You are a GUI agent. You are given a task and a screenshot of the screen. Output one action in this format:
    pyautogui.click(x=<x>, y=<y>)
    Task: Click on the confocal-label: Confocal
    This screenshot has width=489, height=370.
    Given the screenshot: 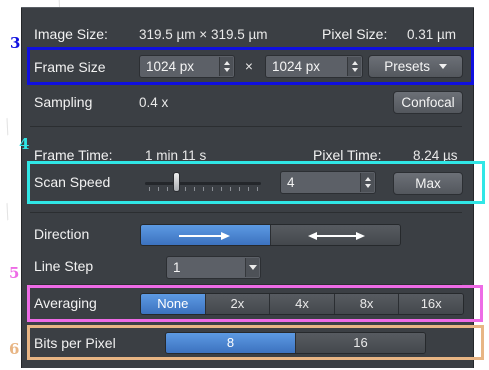 What is the action you would take?
    pyautogui.click(x=428, y=102)
    